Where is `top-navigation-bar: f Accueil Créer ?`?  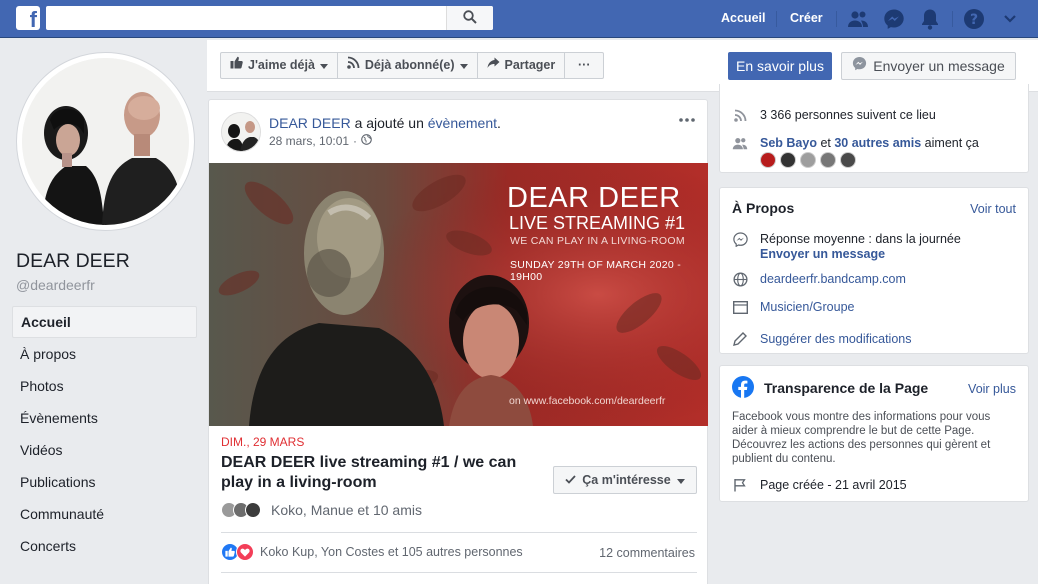
top-navigation-bar: f Accueil Créer ? is located at coordinates (519, 19).